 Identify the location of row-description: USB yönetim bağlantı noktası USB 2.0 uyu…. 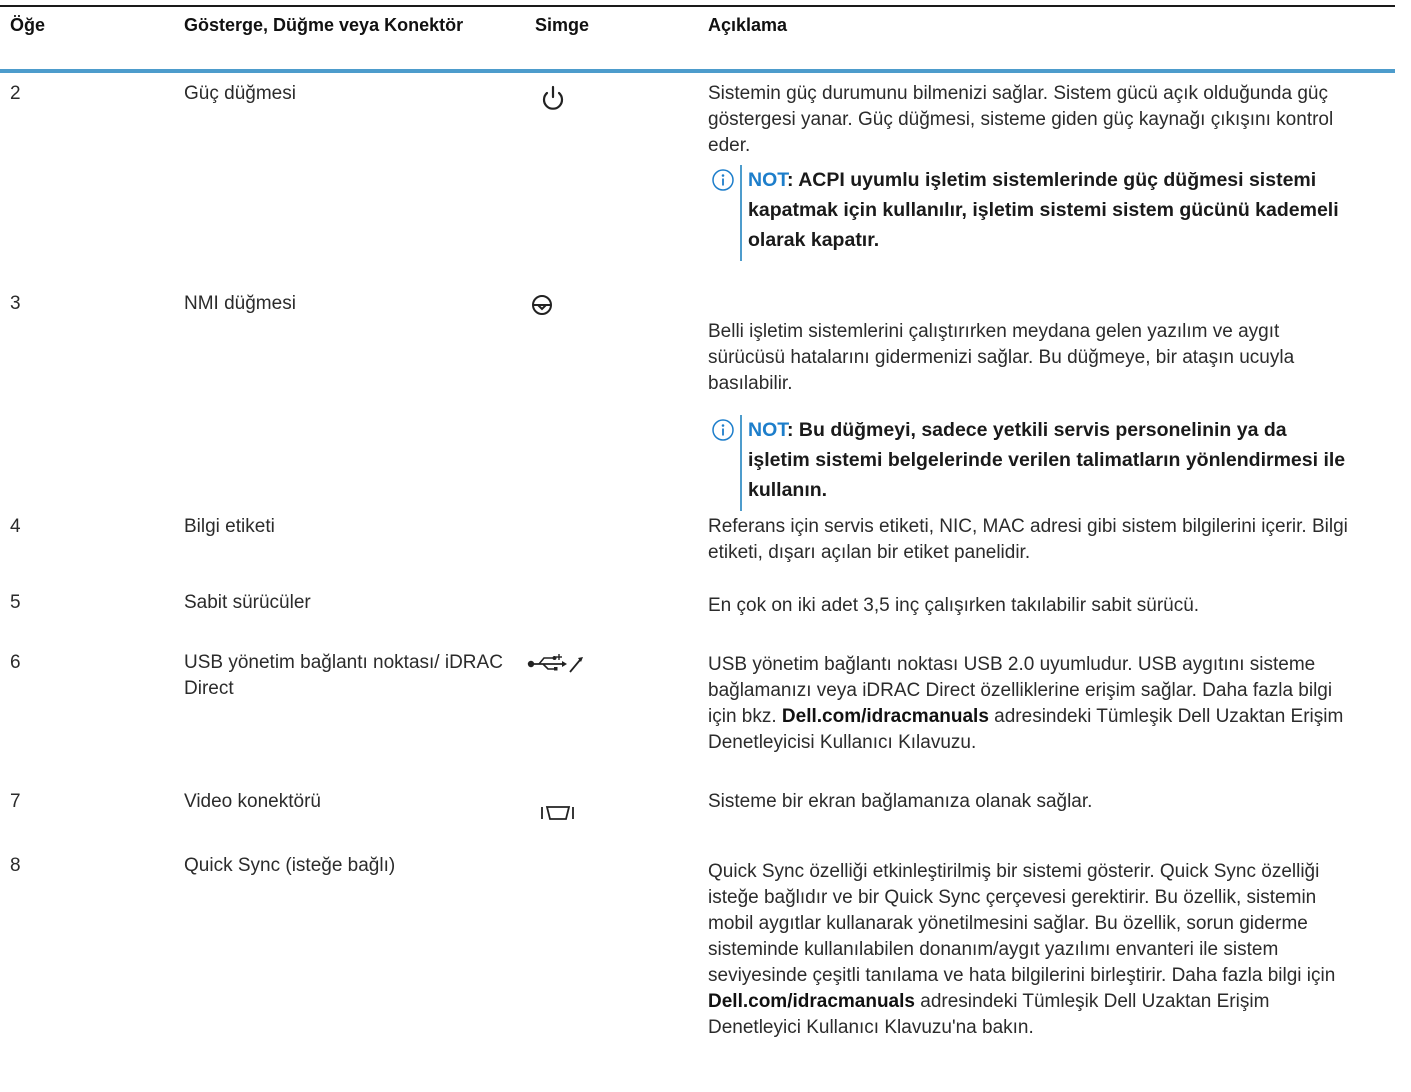
(1028, 704).